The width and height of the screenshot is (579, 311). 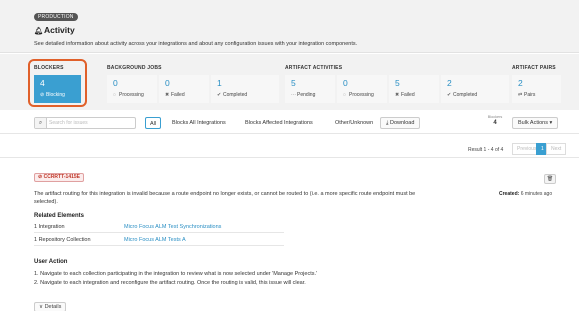 What do you see at coordinates (40, 177) in the screenshot?
I see `blocking-icon: ⊘` at bounding box center [40, 177].